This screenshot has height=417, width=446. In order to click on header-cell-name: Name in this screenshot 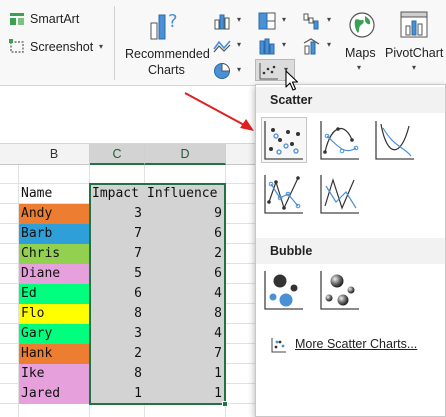, I will do `click(54, 194)`.